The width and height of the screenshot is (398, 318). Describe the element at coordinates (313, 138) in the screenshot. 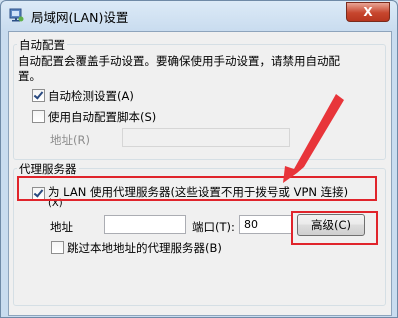

I see `annotation-arrow-icon` at that location.